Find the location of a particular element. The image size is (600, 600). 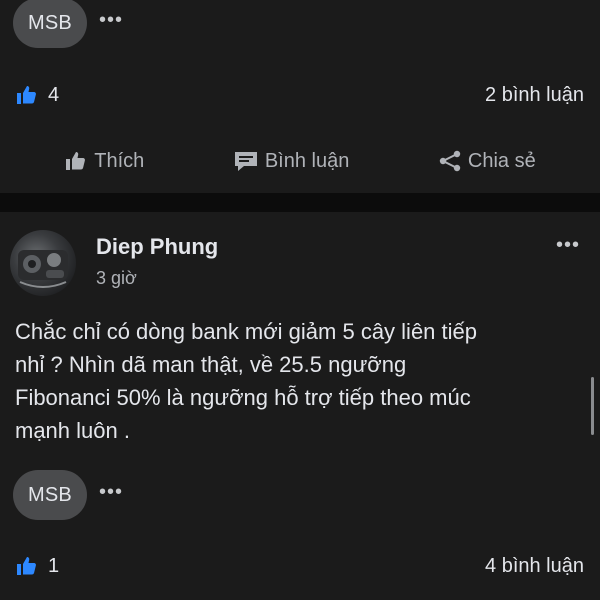

thumbs-up-outline-icon is located at coordinates (76, 161).